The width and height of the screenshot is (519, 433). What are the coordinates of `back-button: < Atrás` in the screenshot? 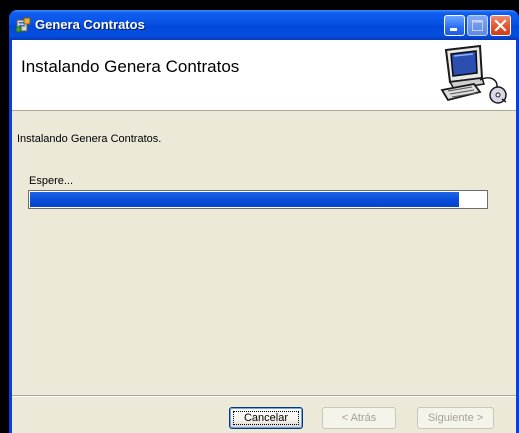 It's located at (359, 418).